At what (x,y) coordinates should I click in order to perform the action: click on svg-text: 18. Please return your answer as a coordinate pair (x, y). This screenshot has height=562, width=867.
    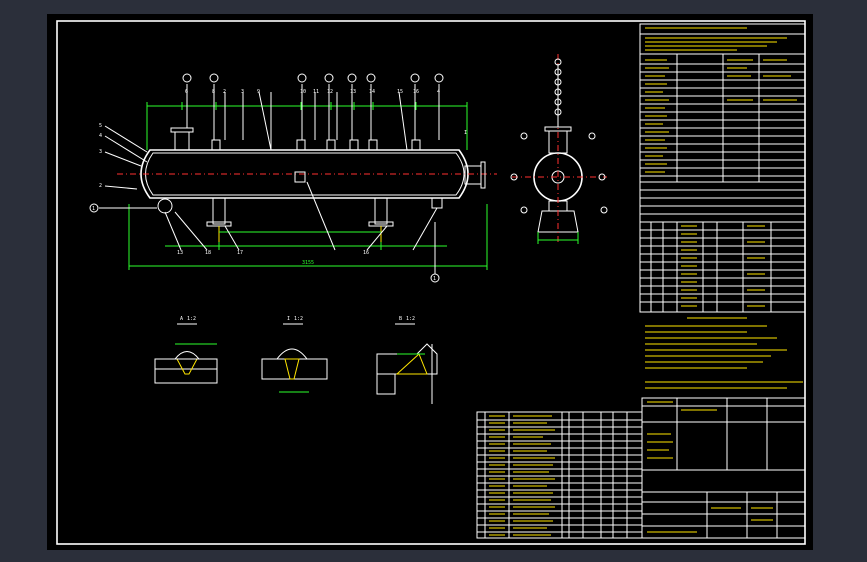
    Looking at the image, I should click on (208, 253).